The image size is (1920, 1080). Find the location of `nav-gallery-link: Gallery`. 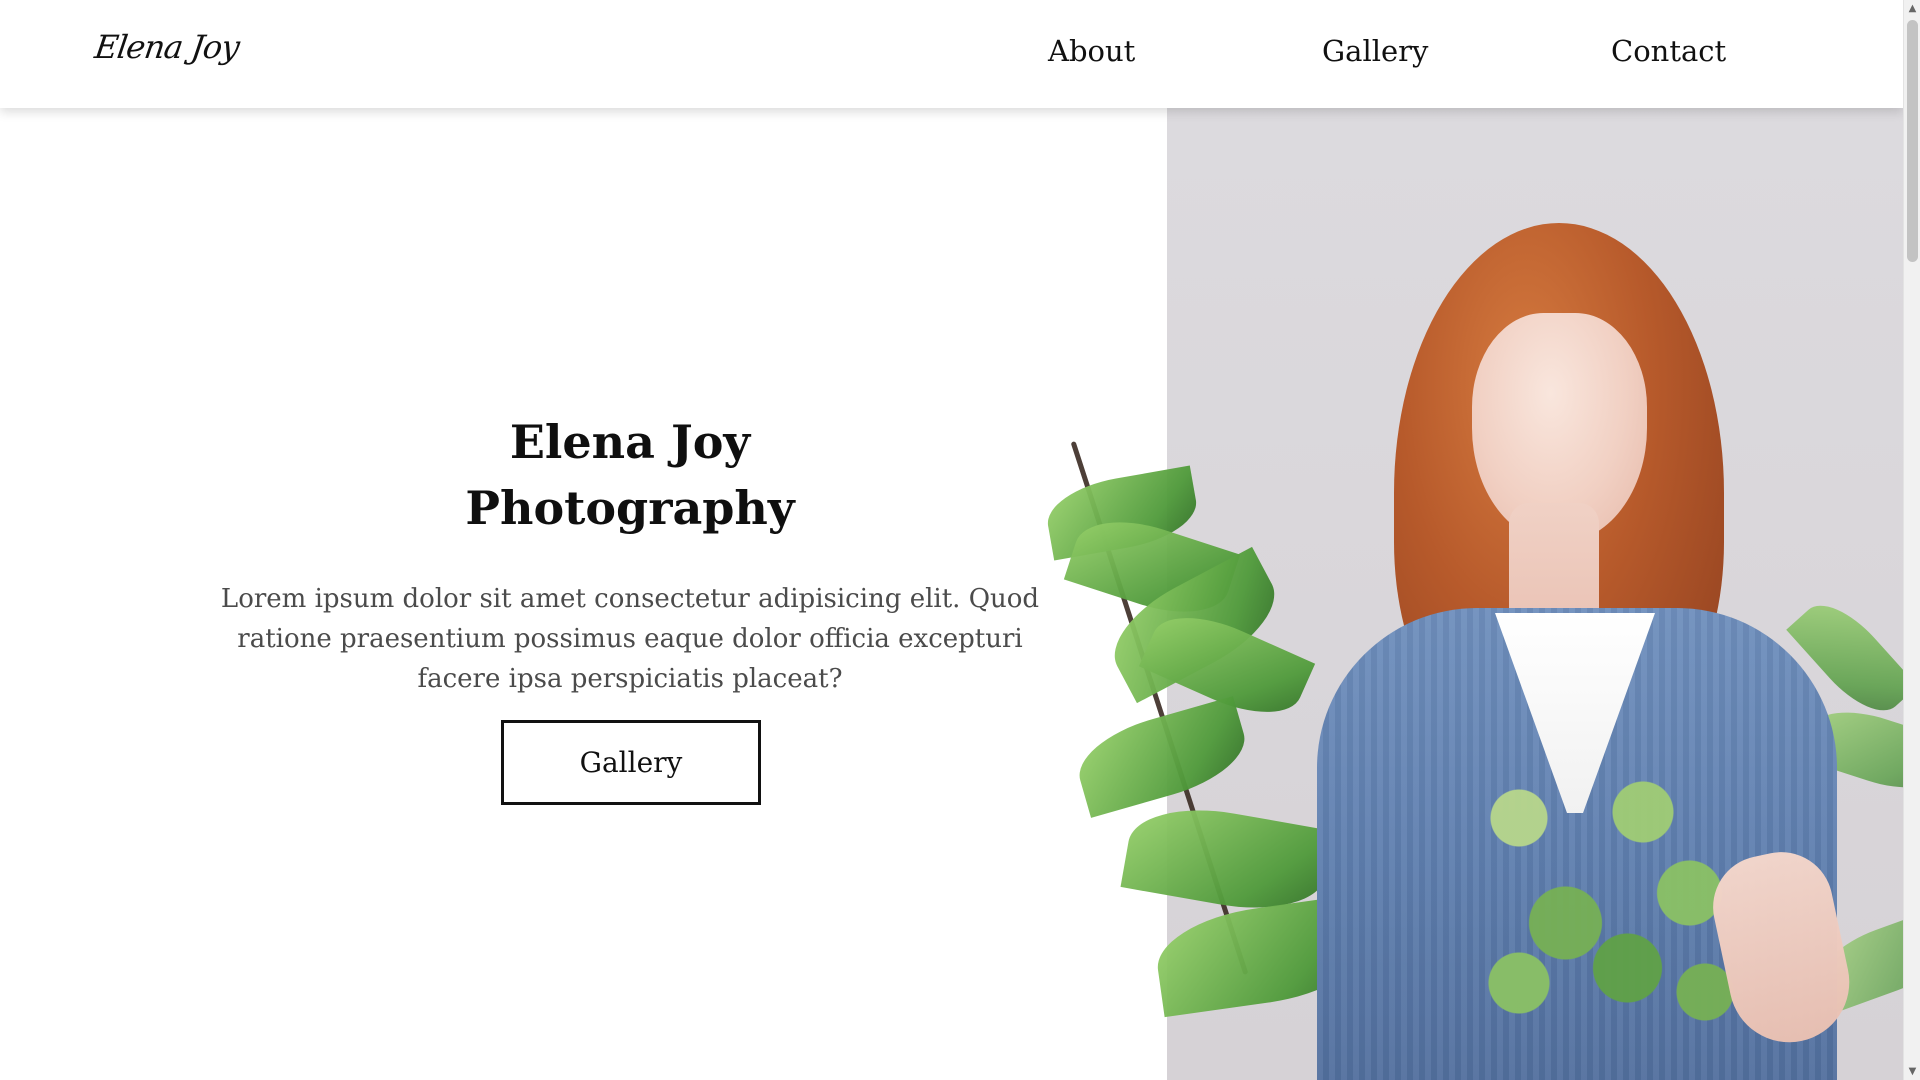

nav-gallery-link: Gallery is located at coordinates (1375, 51).